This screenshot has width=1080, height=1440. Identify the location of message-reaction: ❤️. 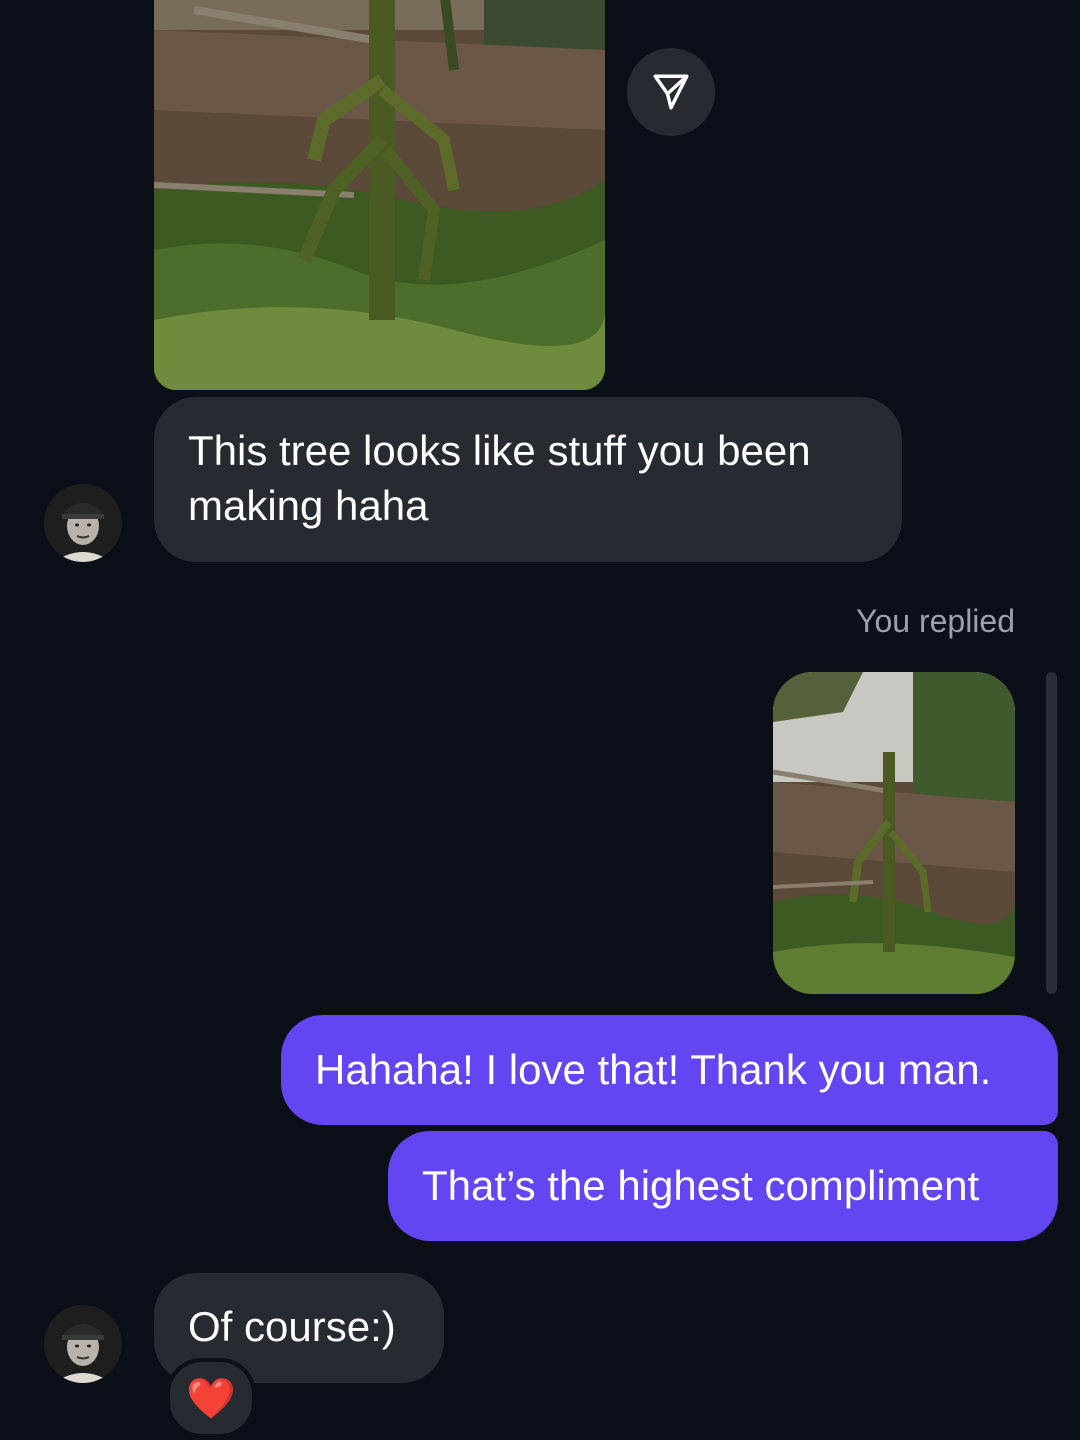
(211, 1398).